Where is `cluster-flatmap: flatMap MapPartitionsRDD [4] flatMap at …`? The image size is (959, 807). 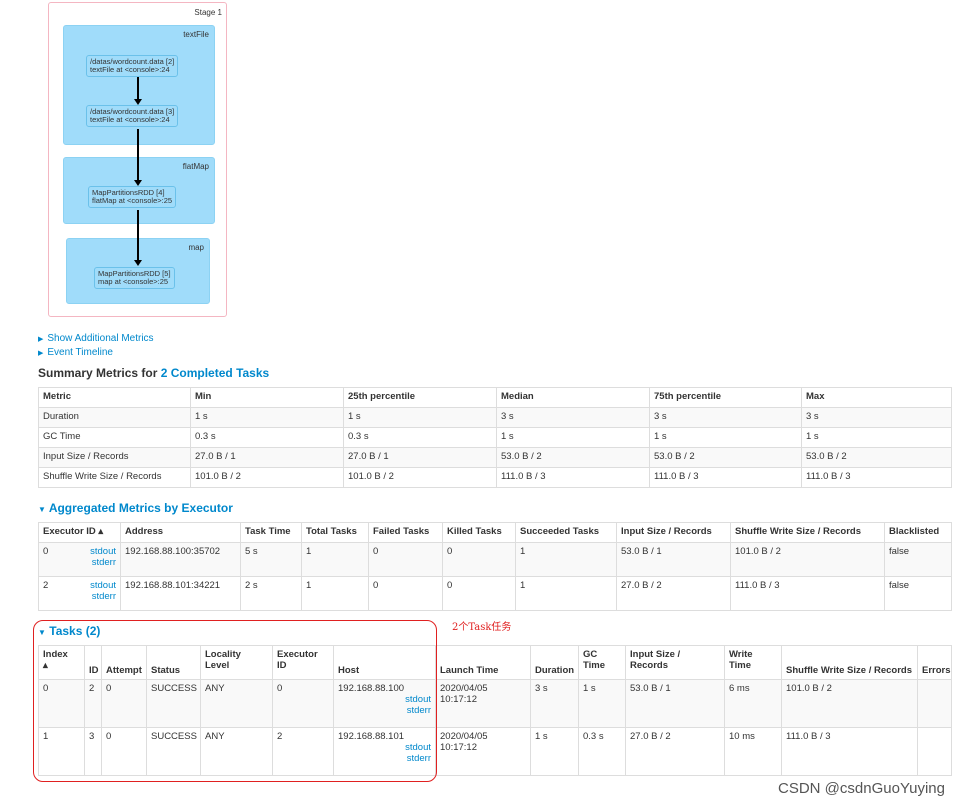 cluster-flatmap: flatMap MapPartitionsRDD [4] flatMap at … is located at coordinates (139, 190).